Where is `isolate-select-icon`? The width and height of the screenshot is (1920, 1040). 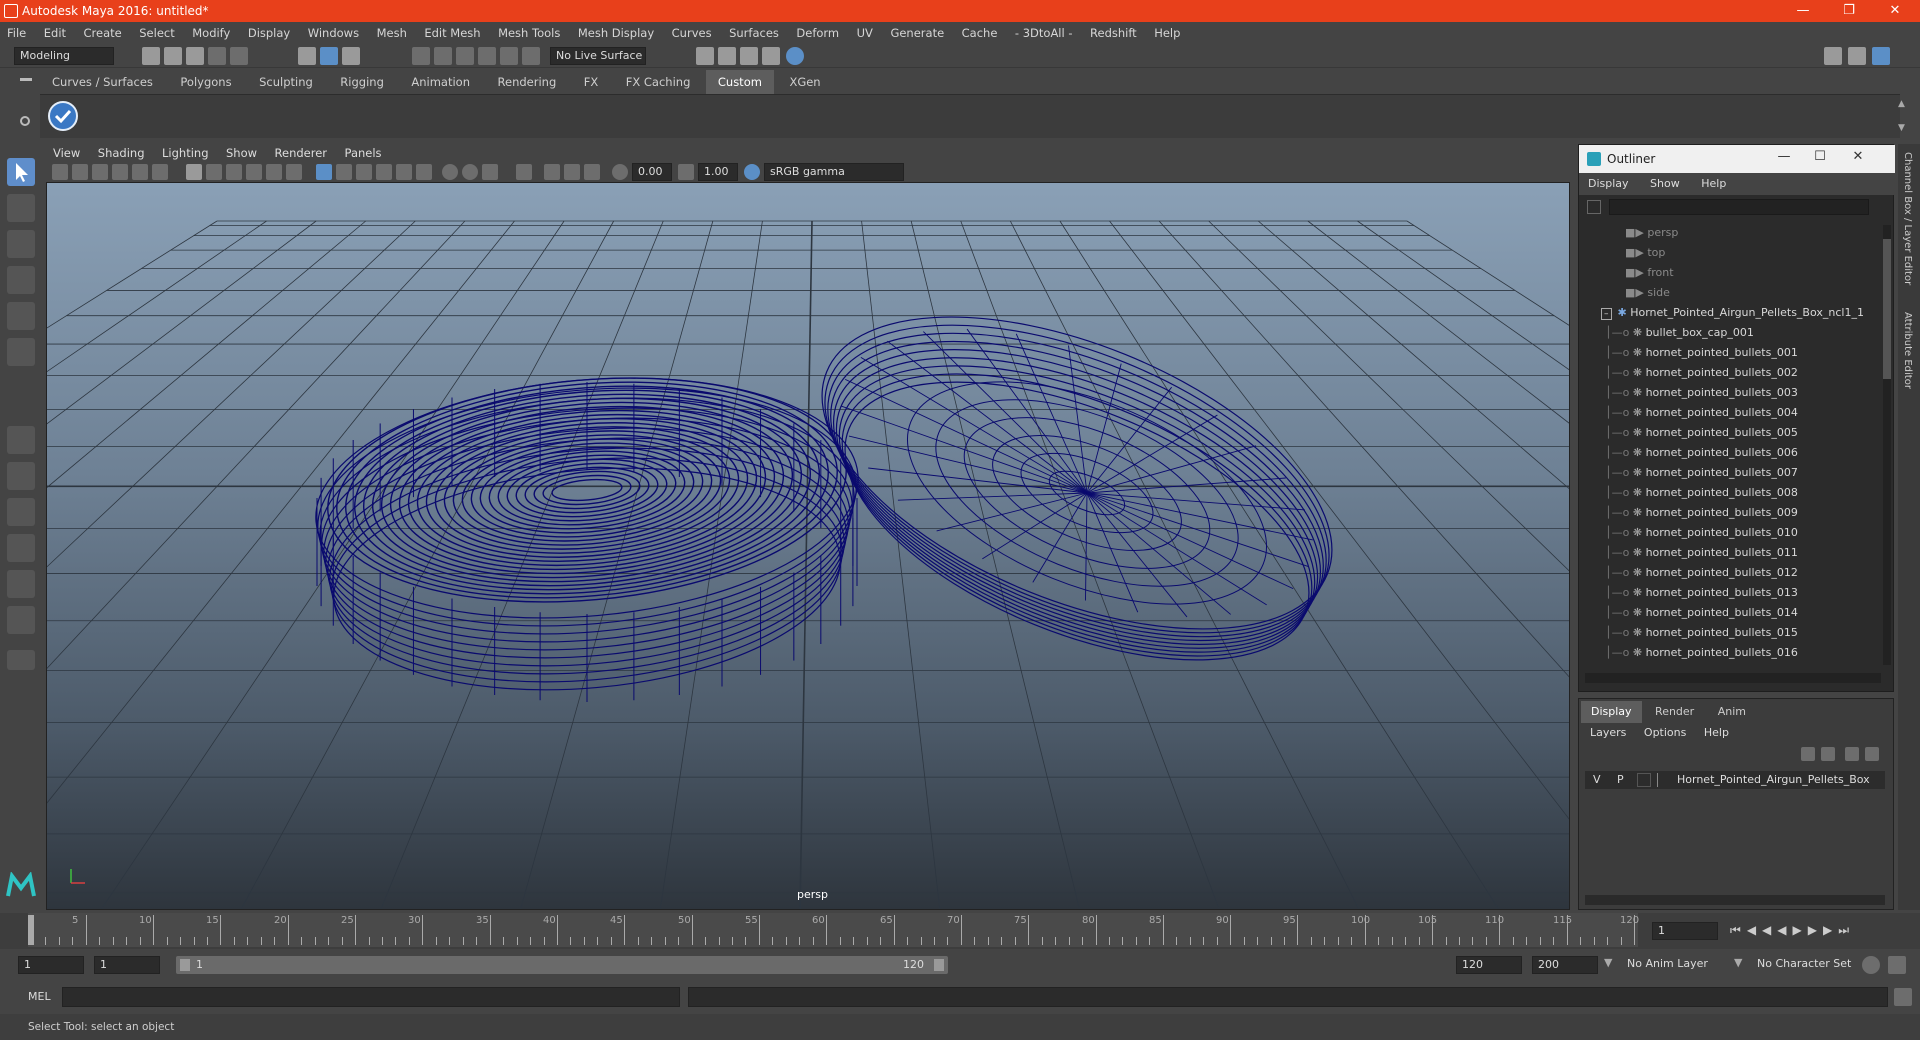
isolate-select-icon is located at coordinates (524, 172).